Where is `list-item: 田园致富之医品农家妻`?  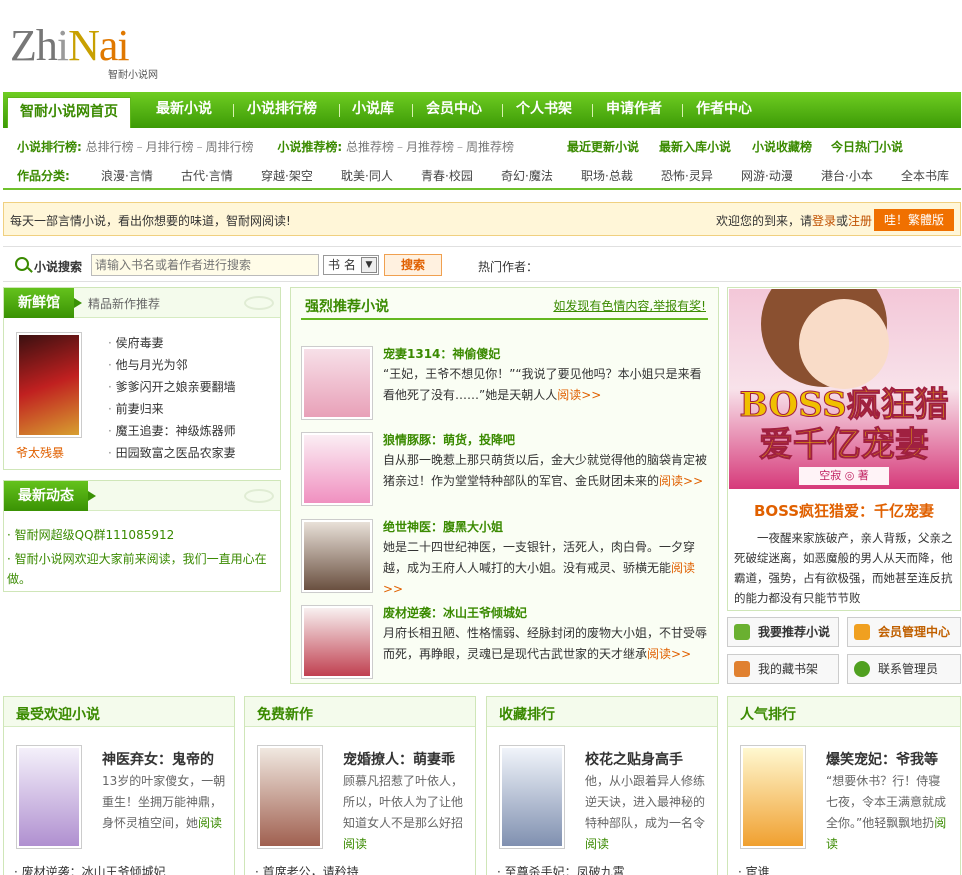 list-item: 田园致富之医品农家妻 is located at coordinates (172, 453).